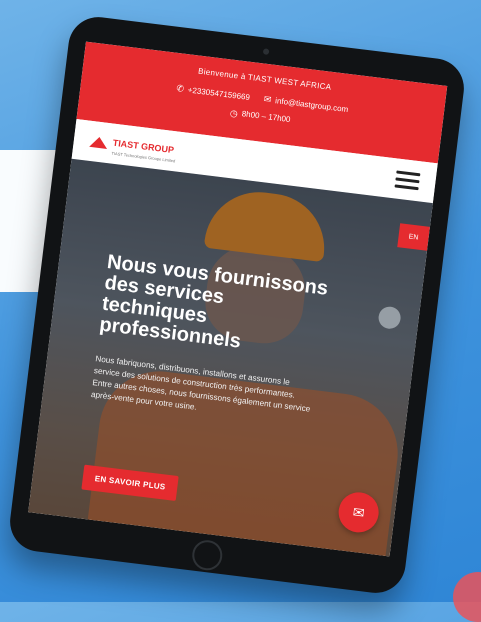 Image resolution: width=481 pixels, height=622 pixels. What do you see at coordinates (180, 89) in the screenshot?
I see `phone-icon: ✆` at bounding box center [180, 89].